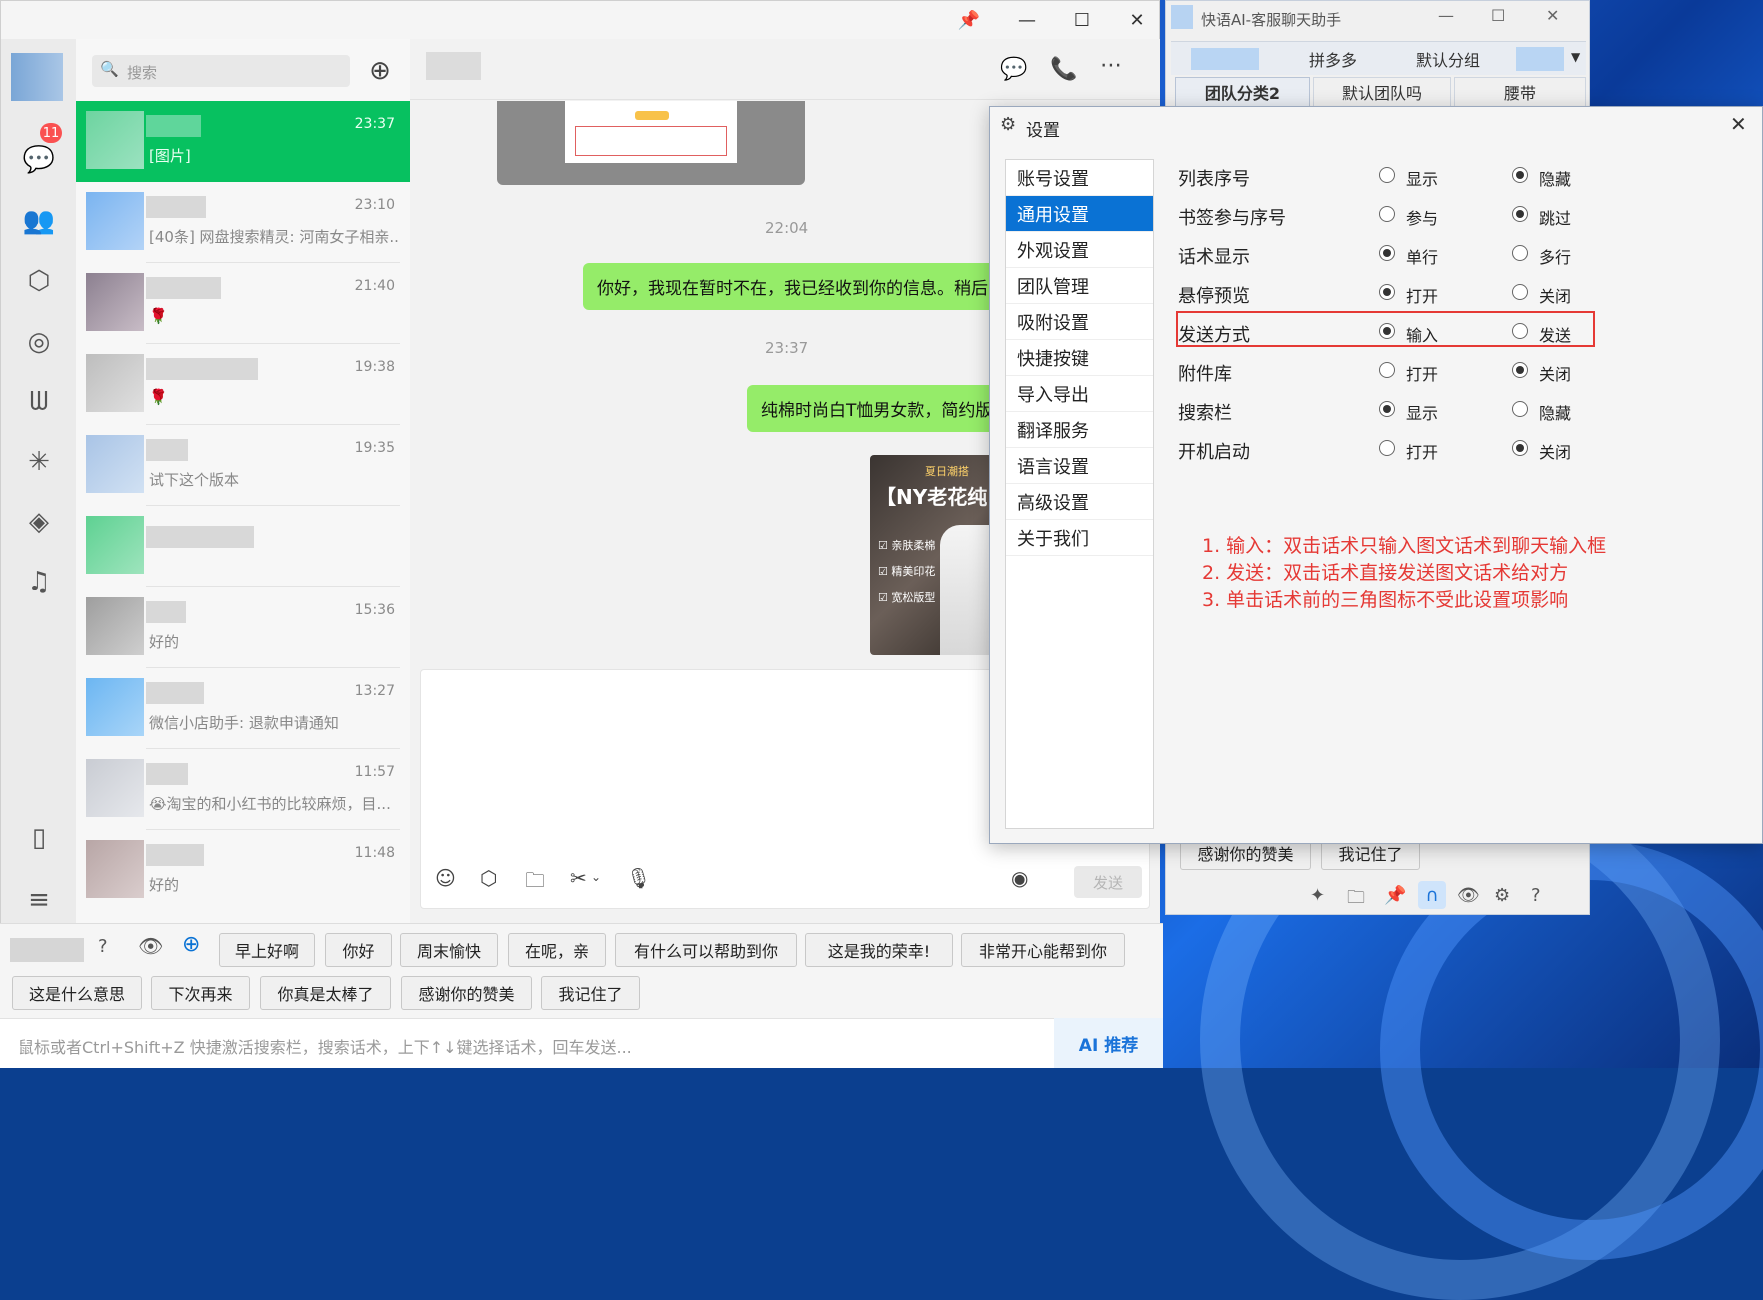 This screenshot has height=1300, width=1763. Describe the element at coordinates (39, 402) in the screenshot. I see `channels-icon: ᗯ` at that location.